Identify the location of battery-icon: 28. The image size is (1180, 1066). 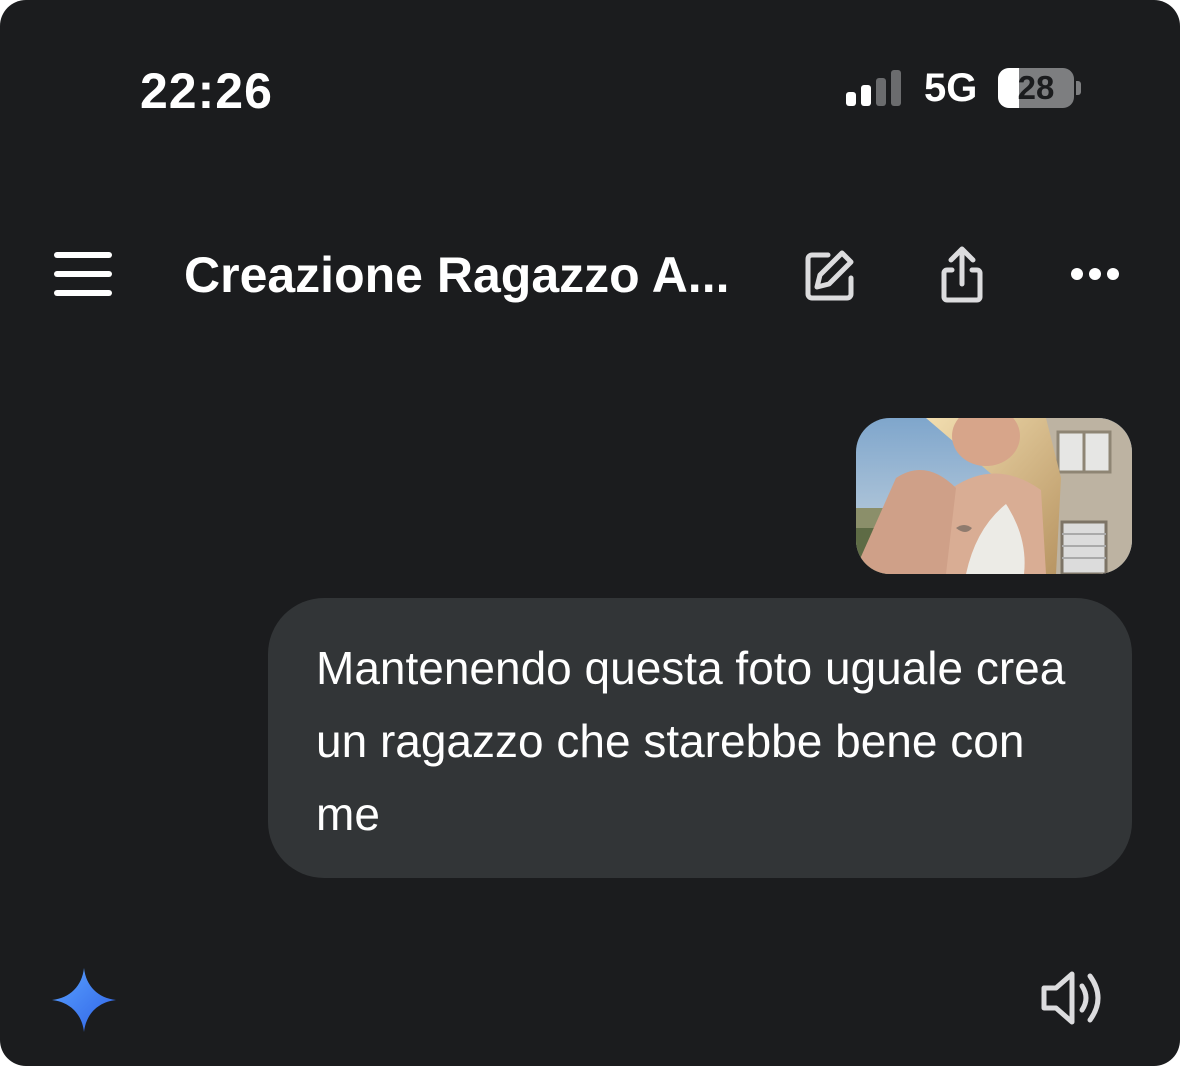
(1040, 88).